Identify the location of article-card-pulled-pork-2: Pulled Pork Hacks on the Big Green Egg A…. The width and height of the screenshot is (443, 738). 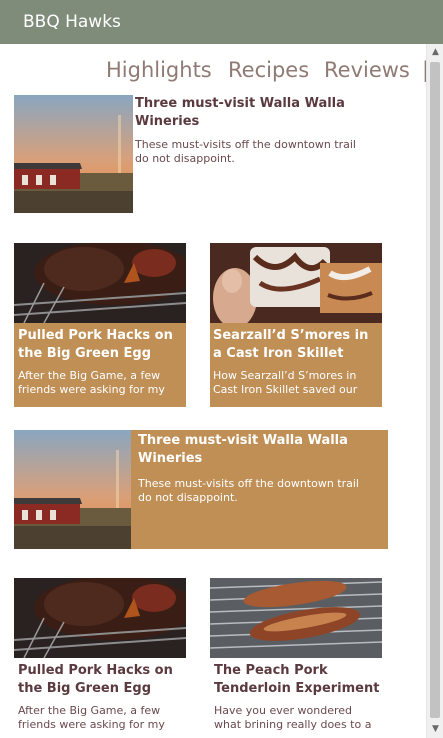
(100, 658).